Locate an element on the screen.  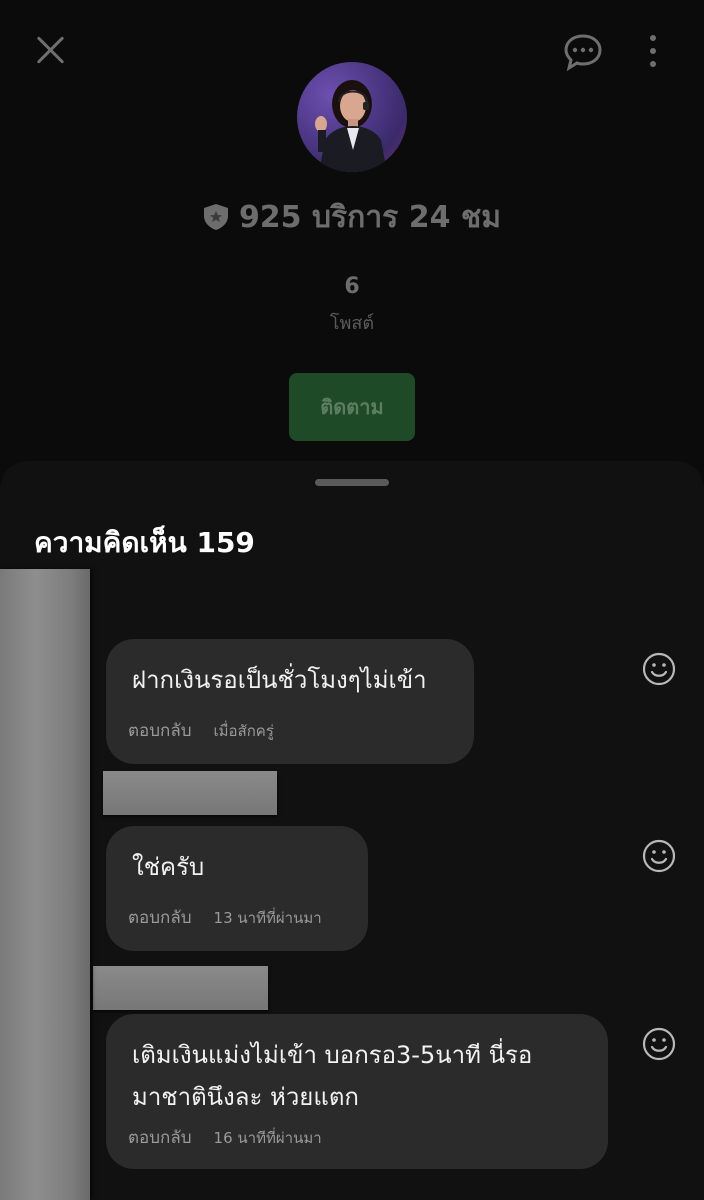
comment-meta: ตอบกลับ 16 นาทีที่ผ่านมา is located at coordinates (225, 1137).